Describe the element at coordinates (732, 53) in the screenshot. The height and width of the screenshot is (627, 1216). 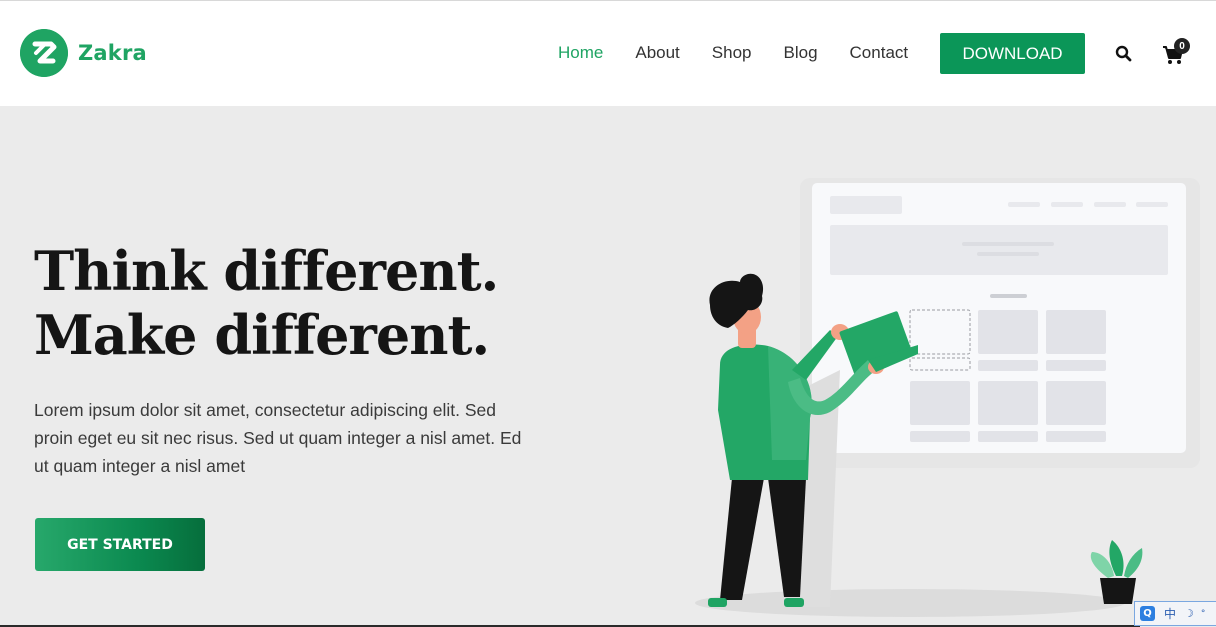
I see `nav-item-shop: Shop` at that location.